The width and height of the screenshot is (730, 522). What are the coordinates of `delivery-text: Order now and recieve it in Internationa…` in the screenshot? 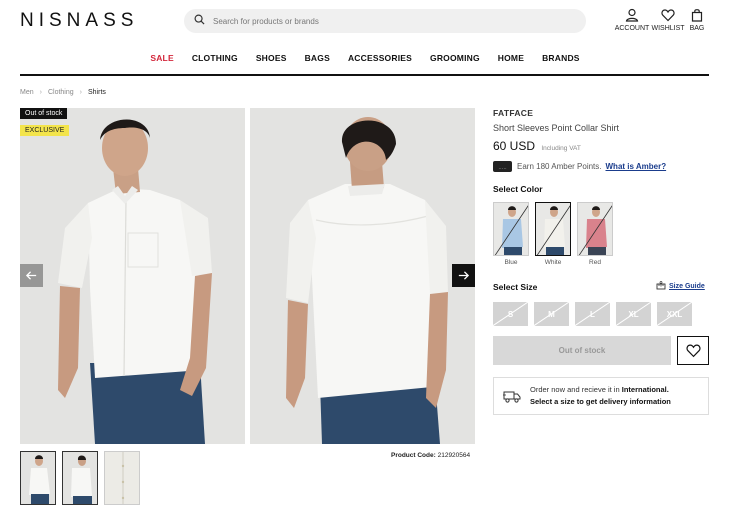 It's located at (600, 396).